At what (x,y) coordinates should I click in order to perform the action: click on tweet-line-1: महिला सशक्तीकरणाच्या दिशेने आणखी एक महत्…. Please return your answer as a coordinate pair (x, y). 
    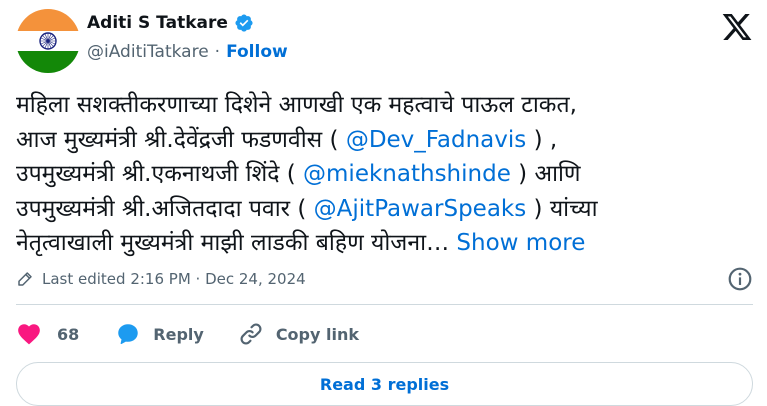
    Looking at the image, I should click on (386, 105).